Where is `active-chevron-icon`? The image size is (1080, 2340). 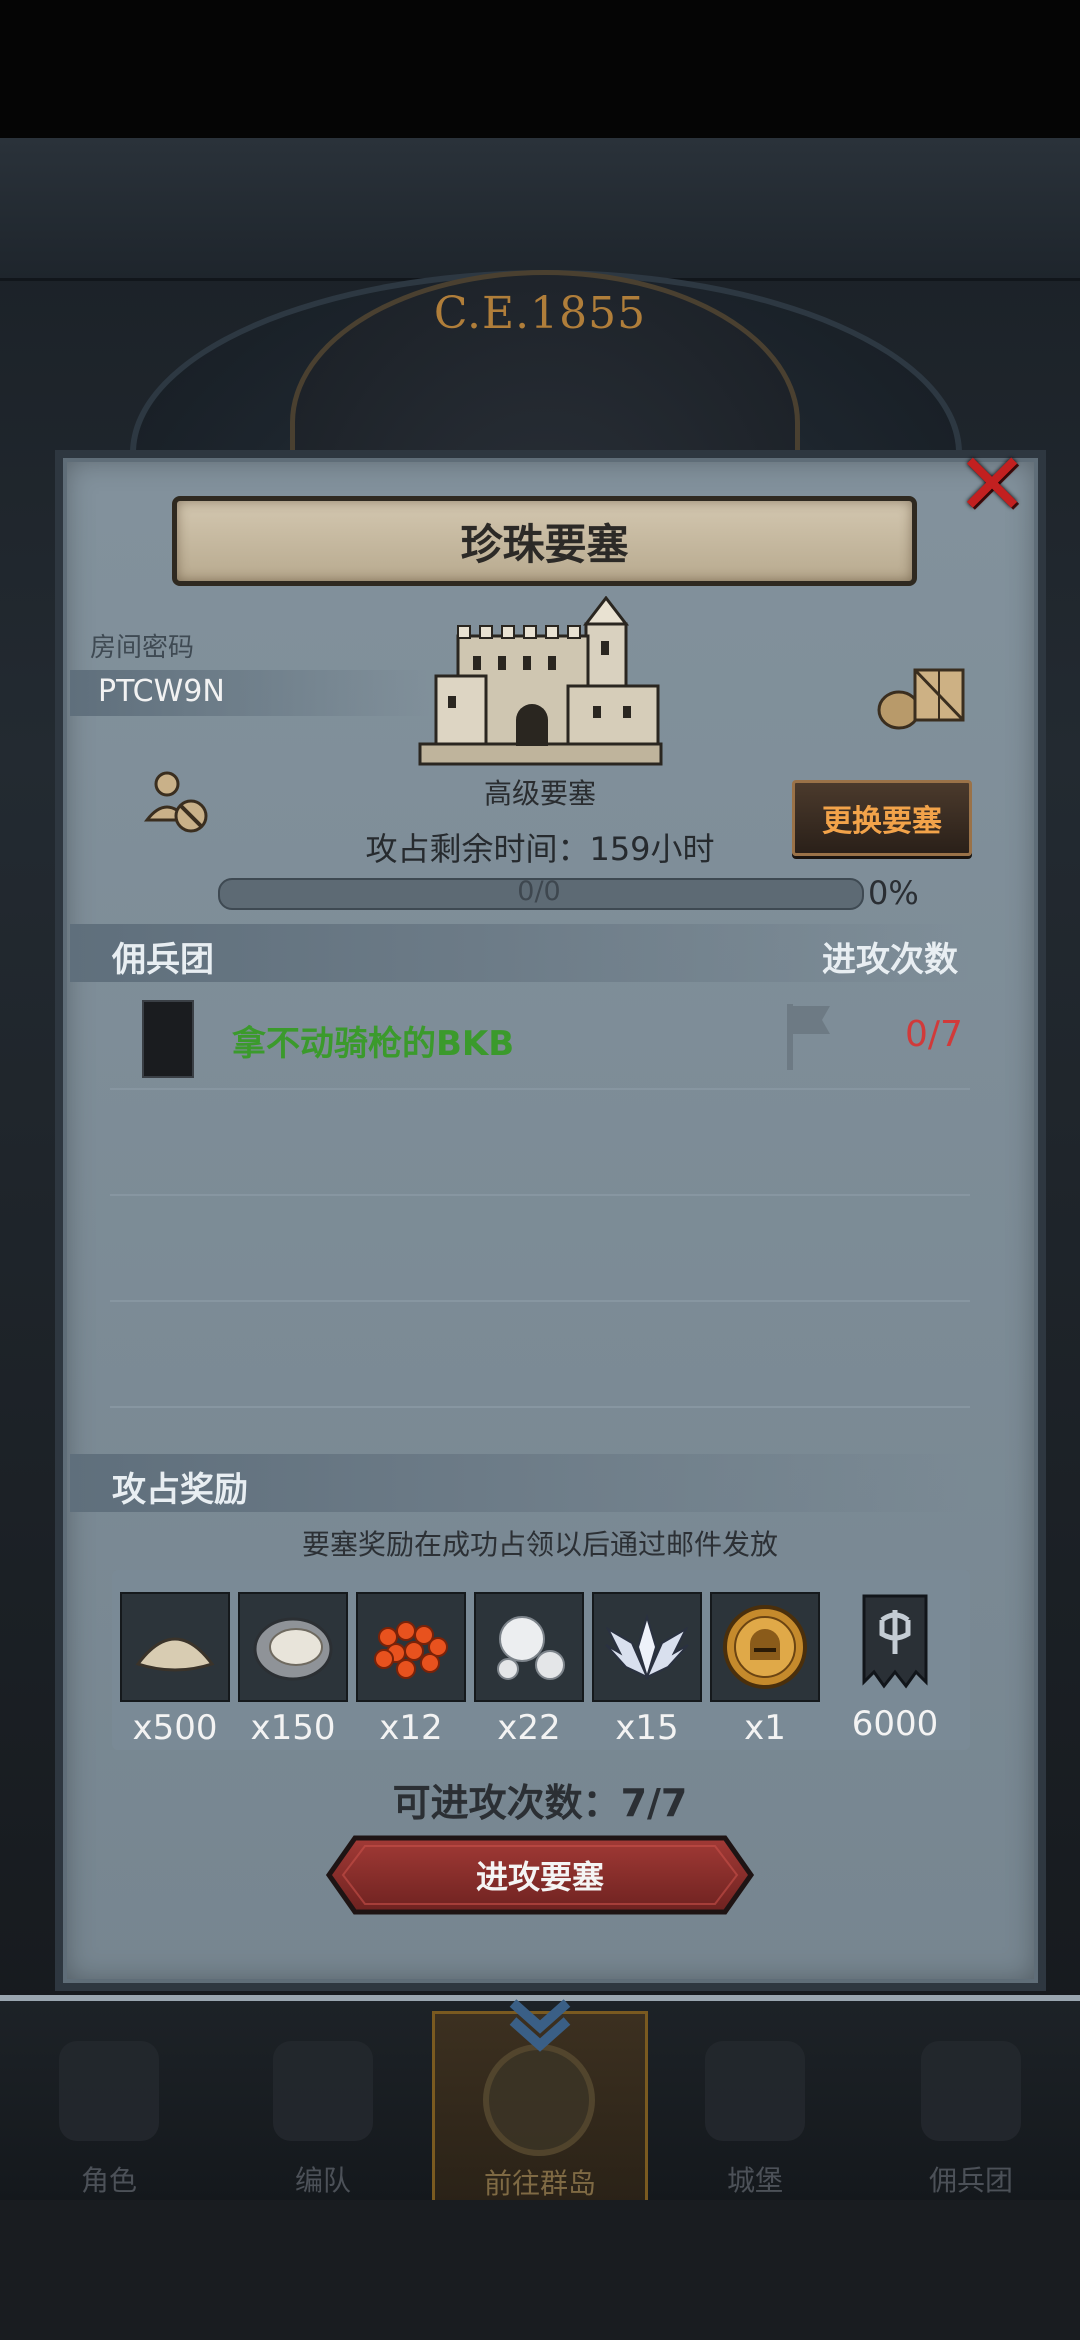 active-chevron-icon is located at coordinates (540, 2025).